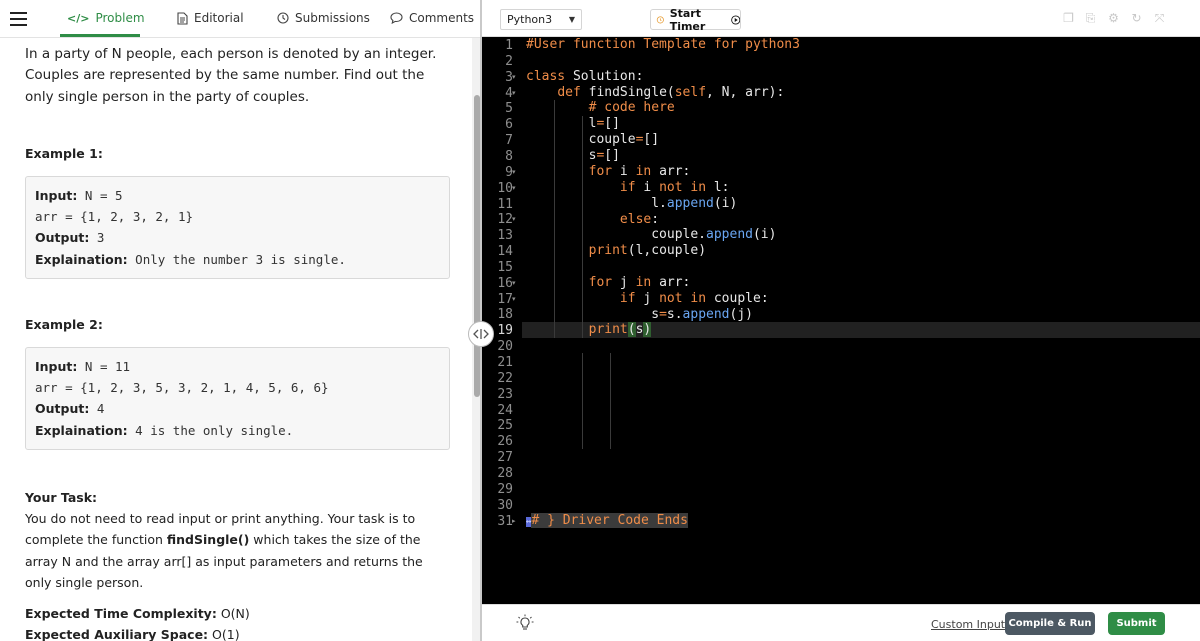 This screenshot has height=641, width=1200. Describe the element at coordinates (505, 442) in the screenshot. I see `line-number: 26` at that location.